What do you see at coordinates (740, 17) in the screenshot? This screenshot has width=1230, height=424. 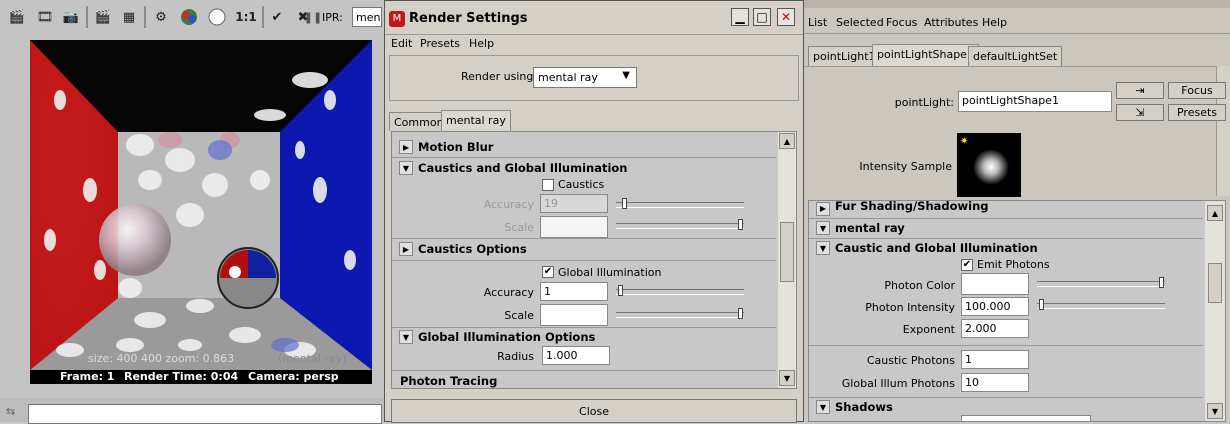 I see `minimize-icon: ▁` at bounding box center [740, 17].